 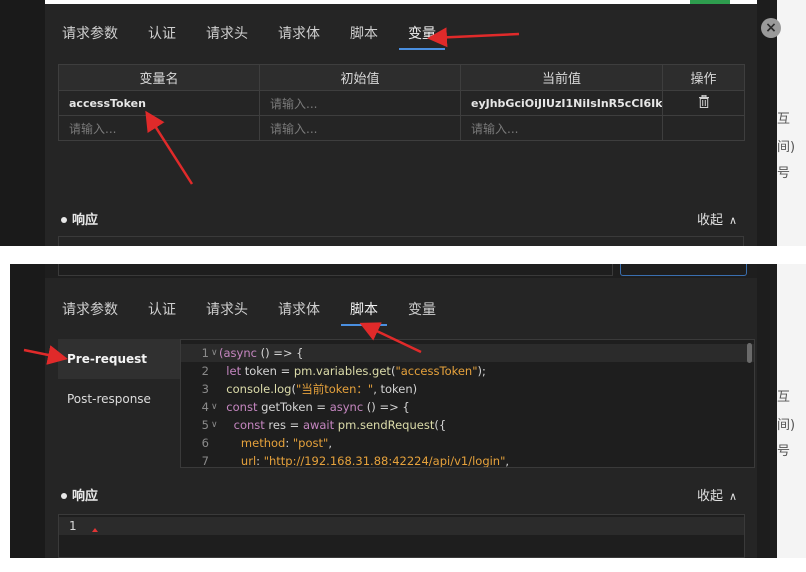 What do you see at coordinates (205, 461) in the screenshot?
I see `line-number: 7` at bounding box center [205, 461].